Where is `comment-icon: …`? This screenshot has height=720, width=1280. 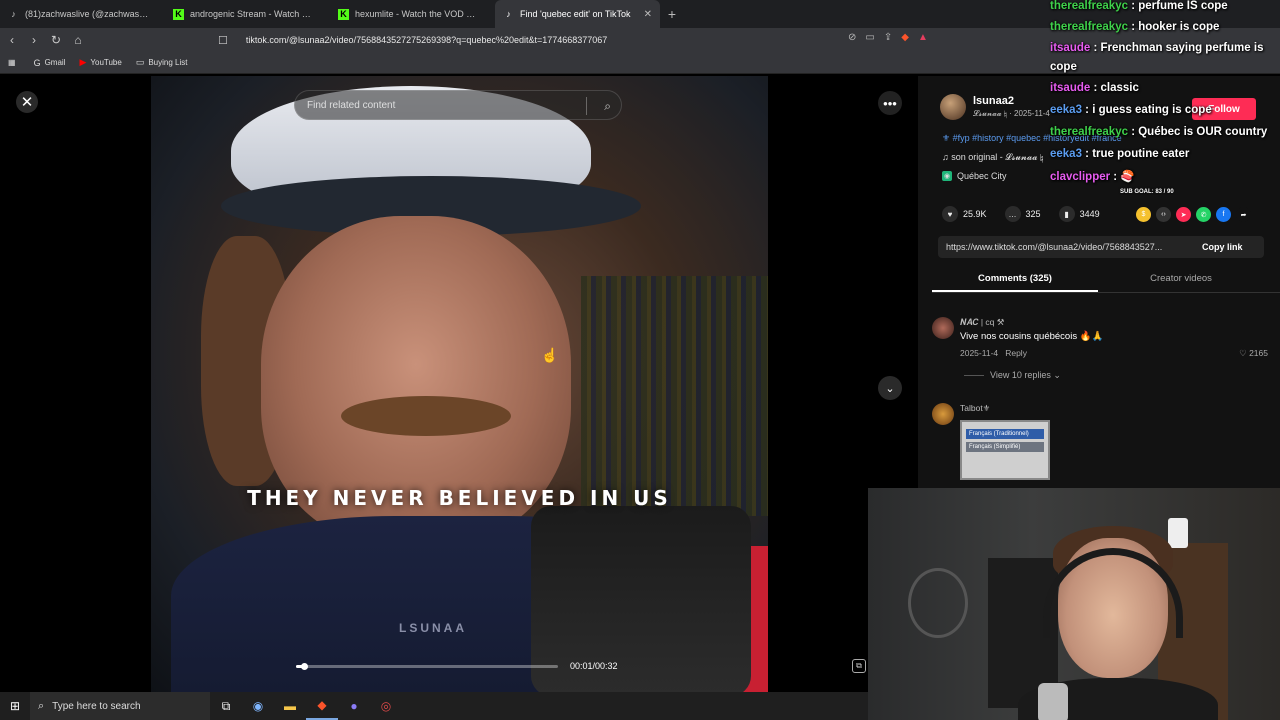 comment-icon: … is located at coordinates (1012, 214).